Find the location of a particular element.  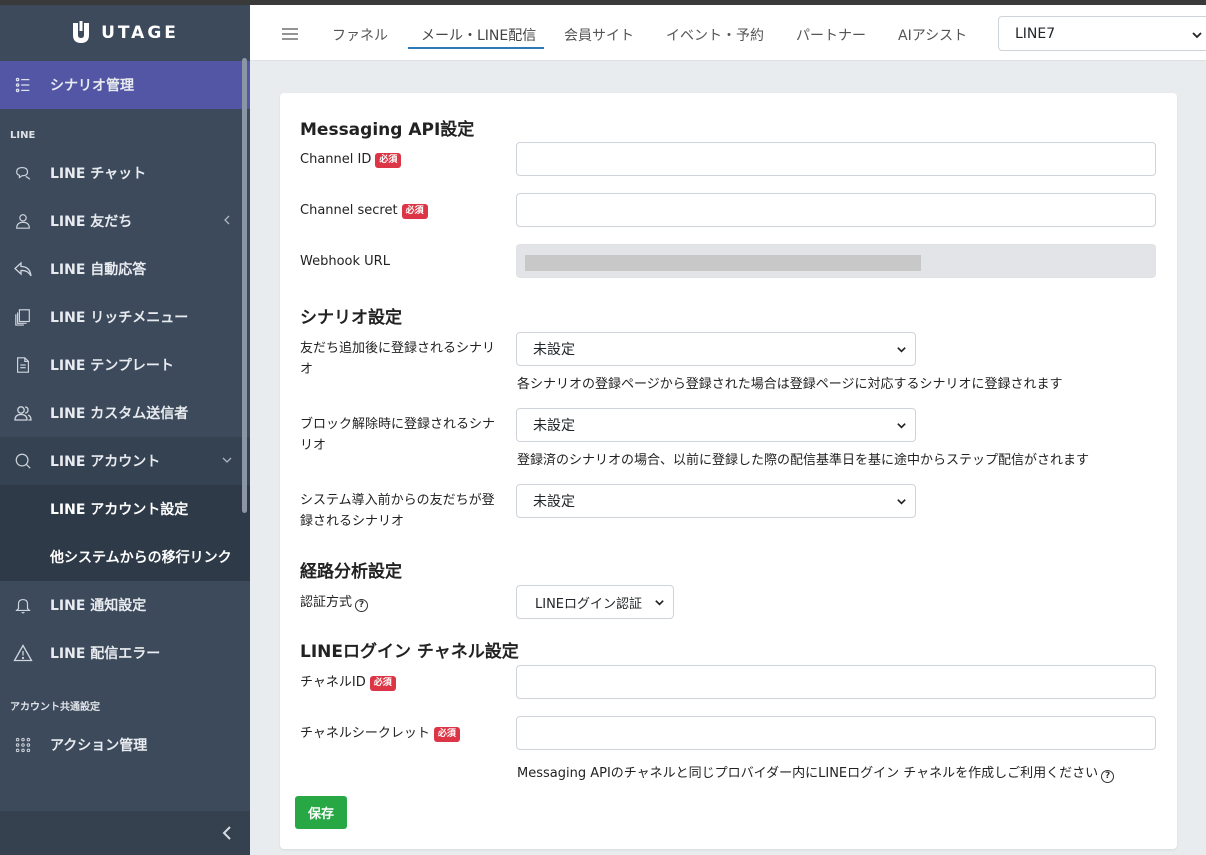

brand-name: UTAGE is located at coordinates (140, 33).